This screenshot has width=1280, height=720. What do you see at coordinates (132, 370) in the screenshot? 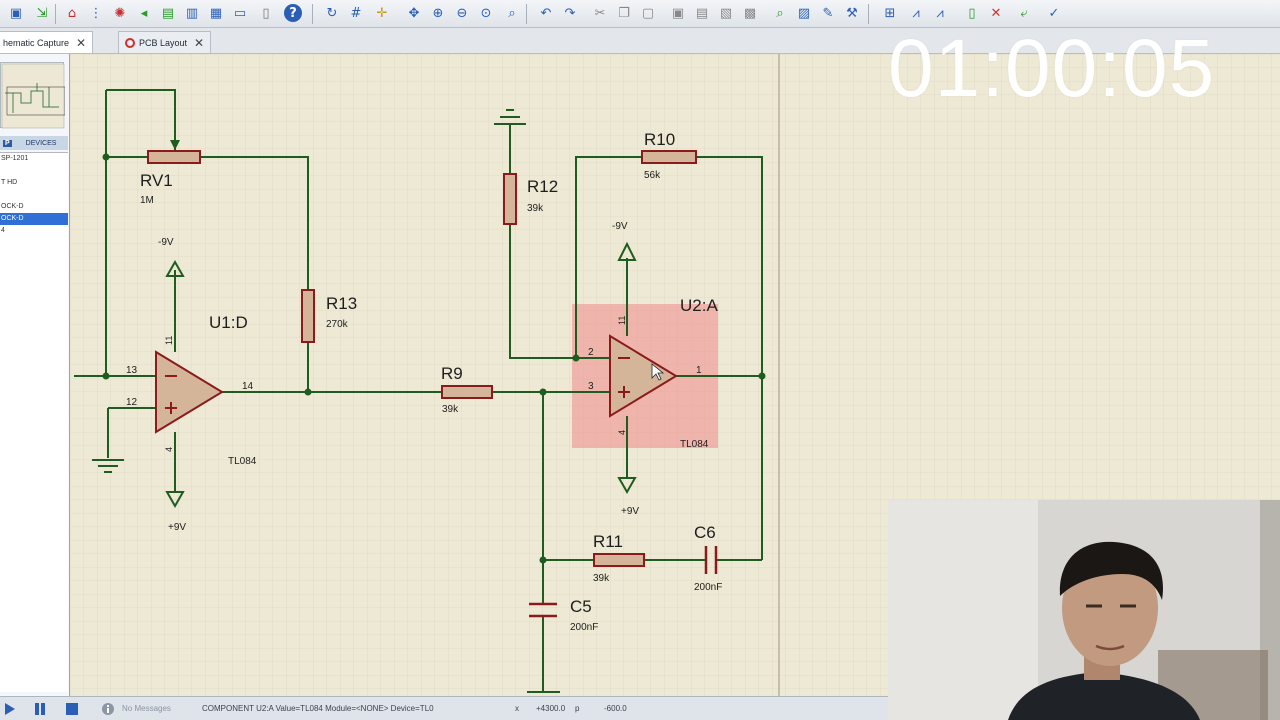
I see `u1-pin-13: 13` at bounding box center [132, 370].